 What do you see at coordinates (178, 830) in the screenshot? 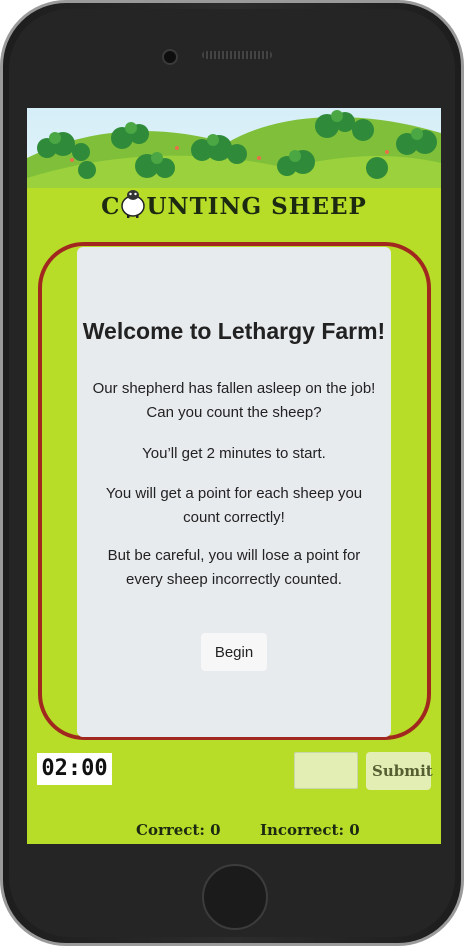
I see `correct-score: Correct: 0` at bounding box center [178, 830].